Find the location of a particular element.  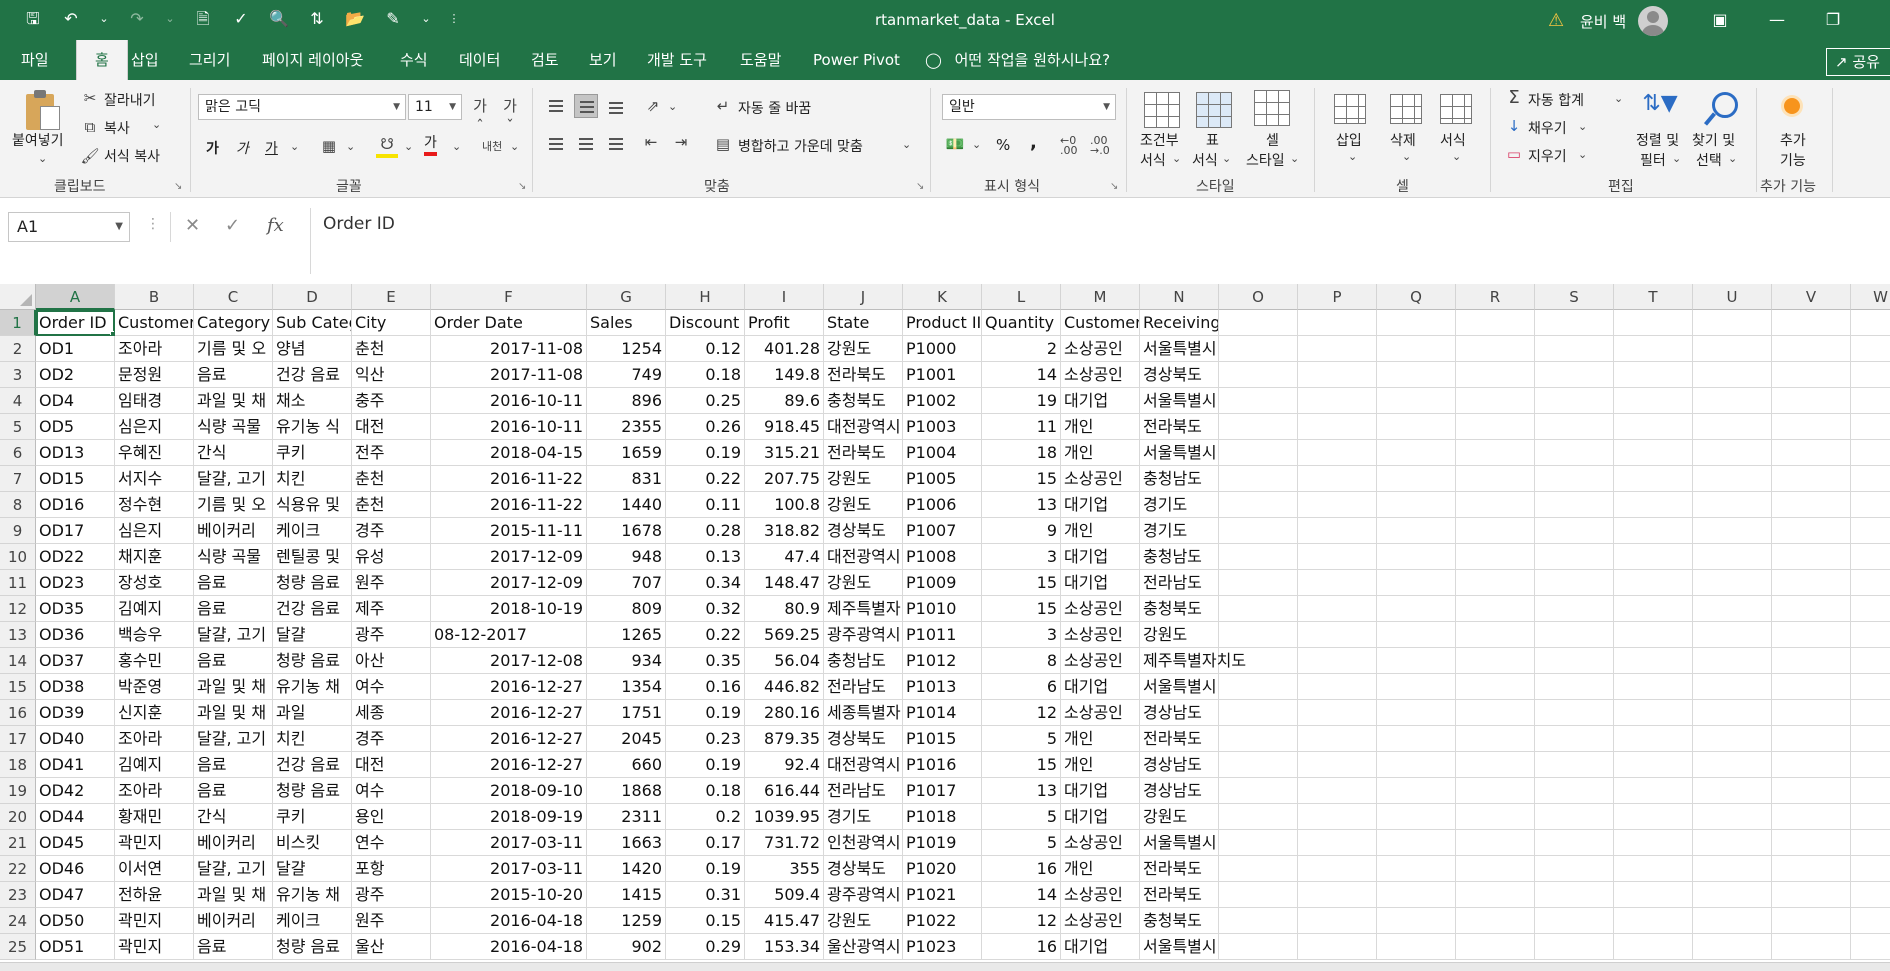

table-cell: 음료 is located at coordinates (233, 661).